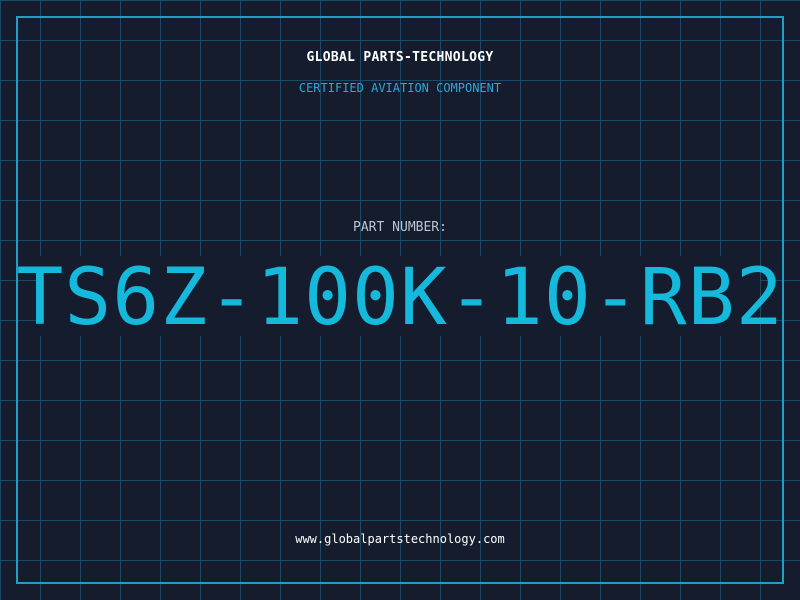 Image resolution: width=800 pixels, height=600 pixels. Describe the element at coordinates (400, 57) in the screenshot. I see `company-name: GLOBAL PARTS-TECHNOLOGY` at that location.